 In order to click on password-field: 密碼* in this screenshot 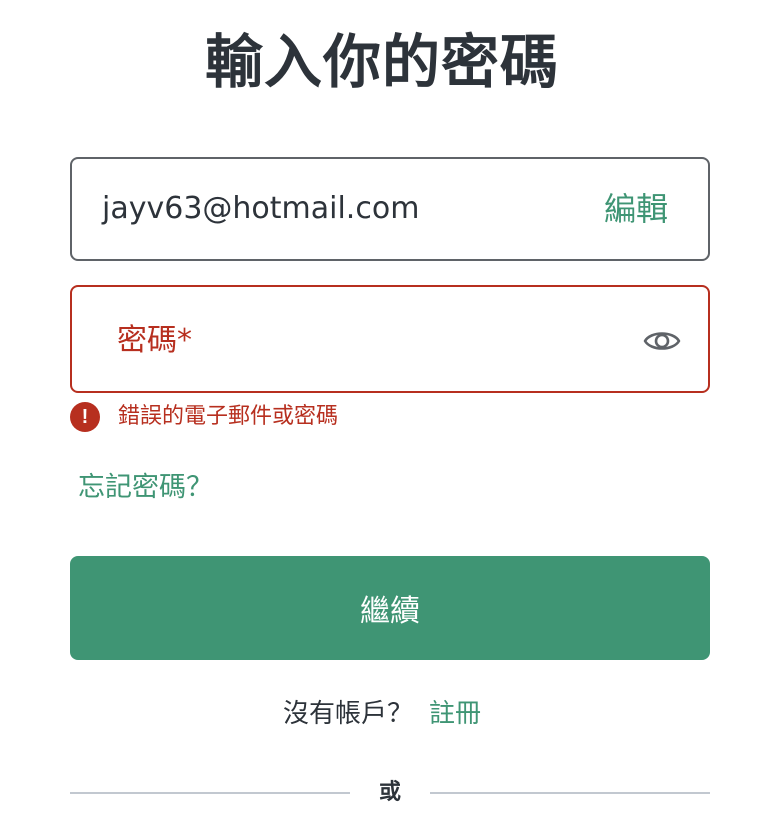, I will do `click(390, 339)`.